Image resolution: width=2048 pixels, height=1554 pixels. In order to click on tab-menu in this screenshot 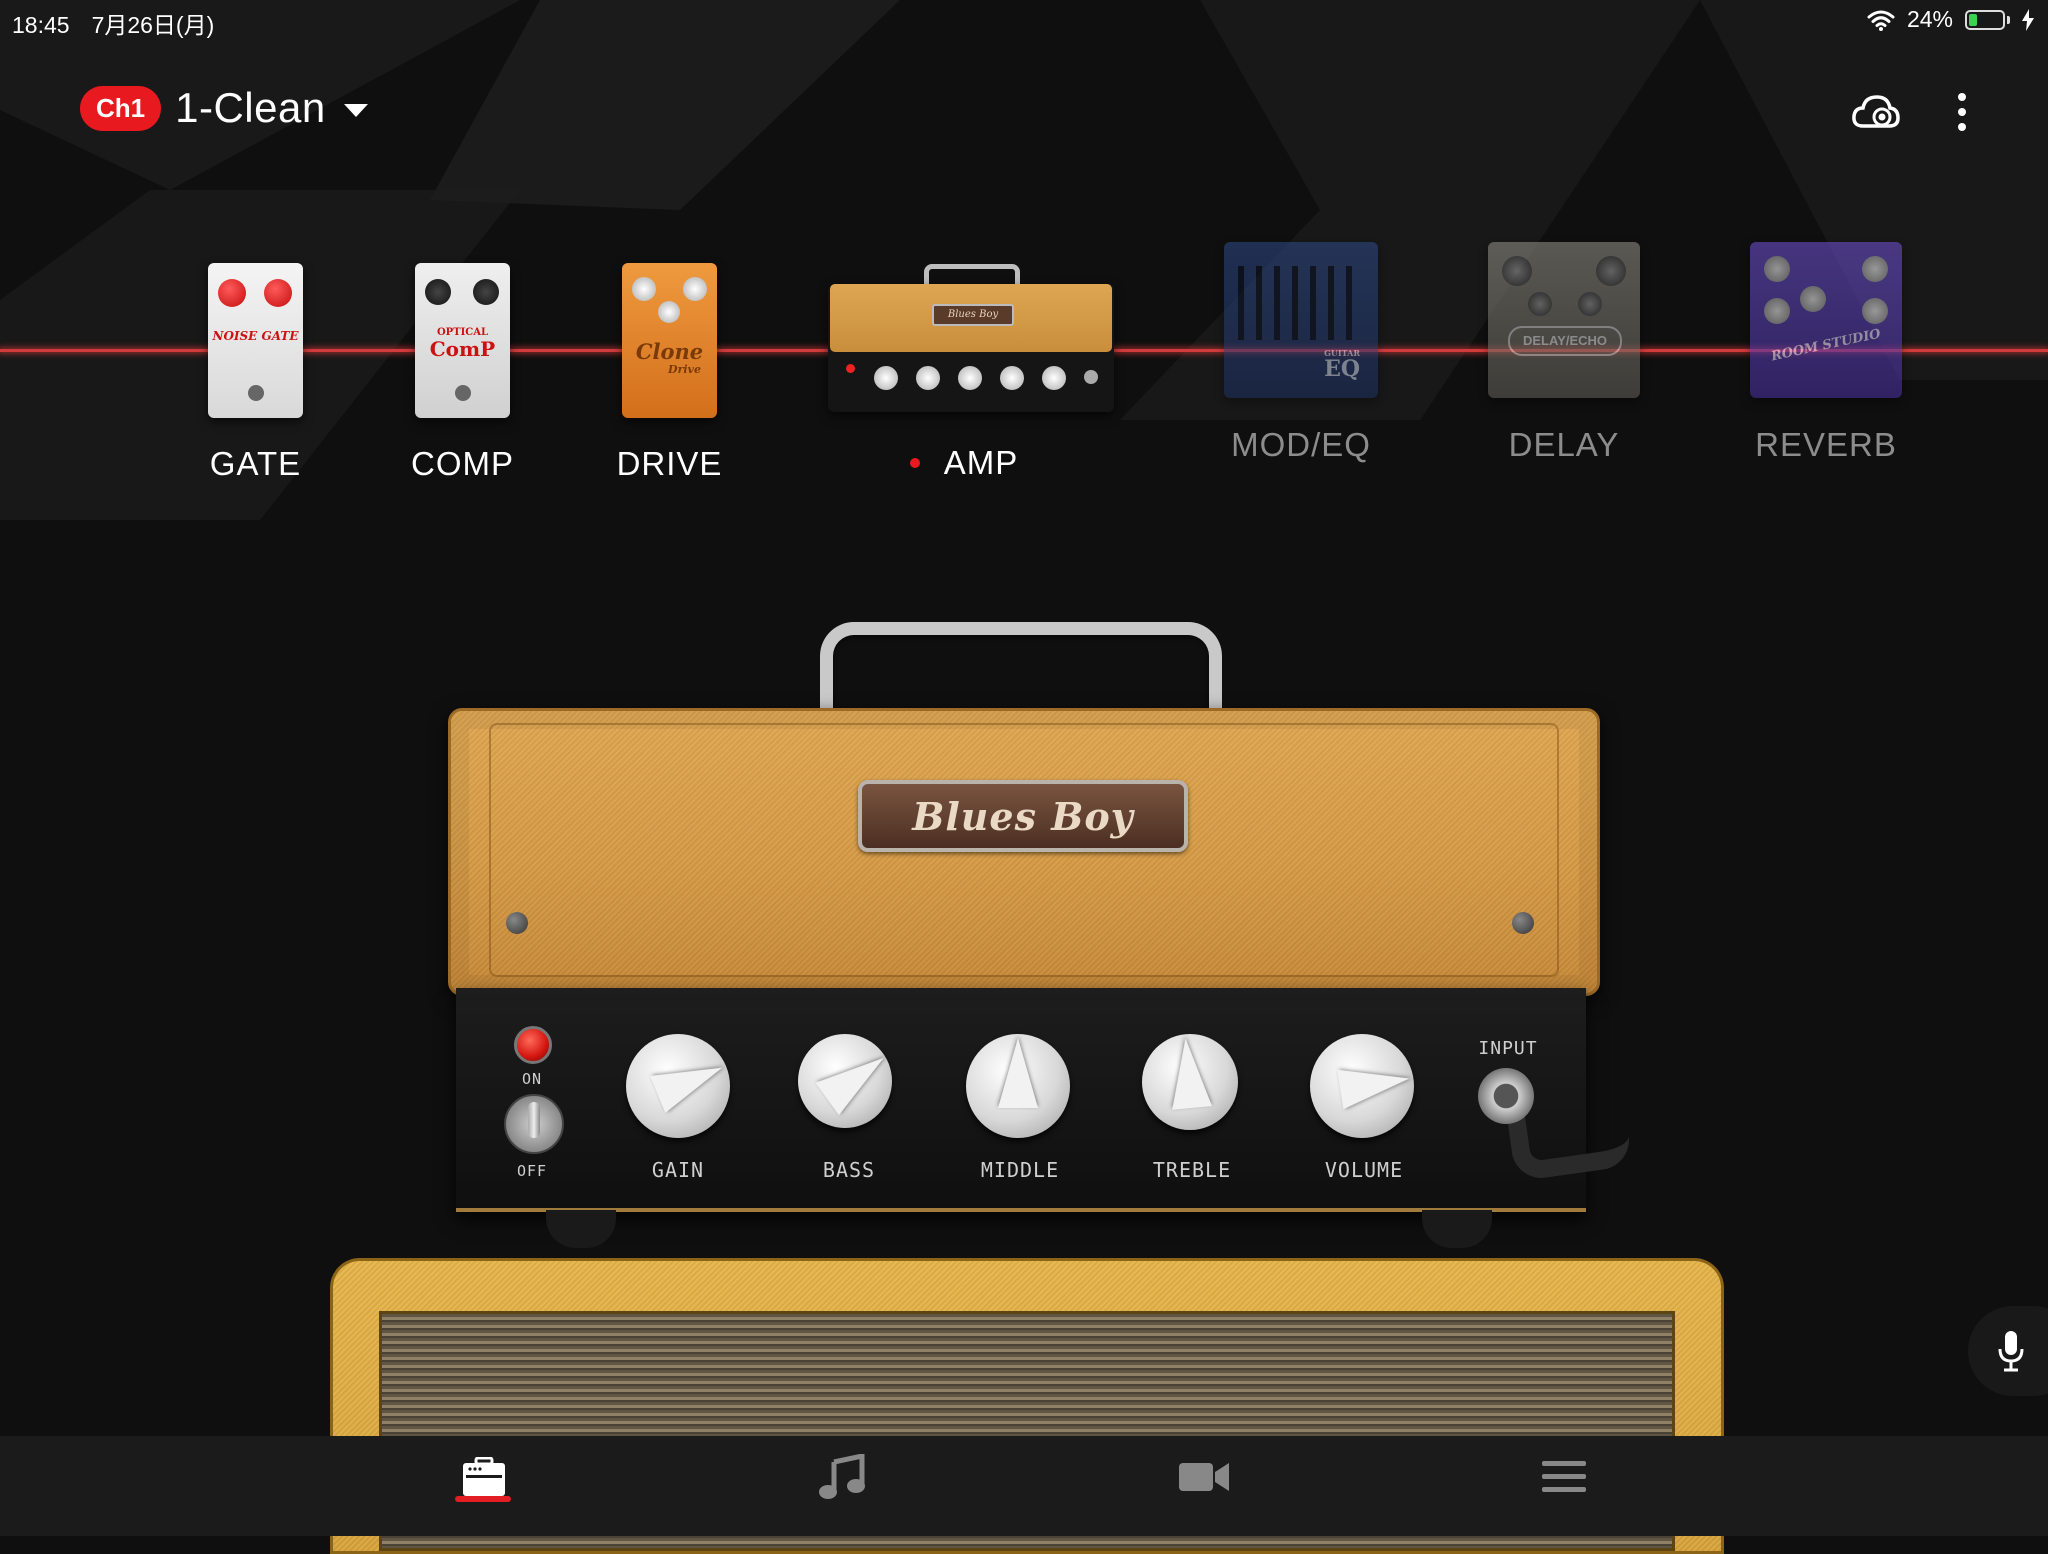, I will do `click(1564, 1477)`.